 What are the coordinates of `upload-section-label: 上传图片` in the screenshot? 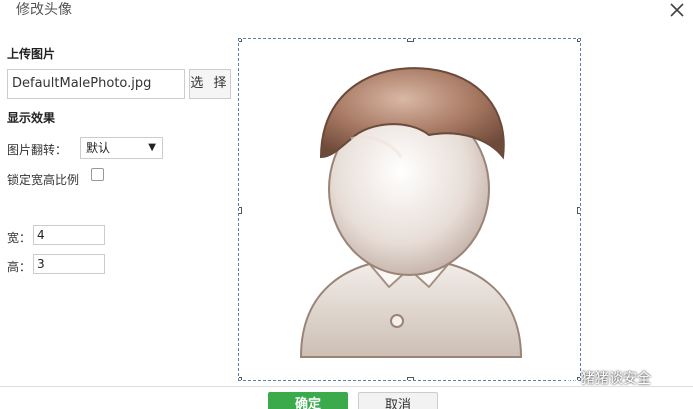 It's located at (31, 54).